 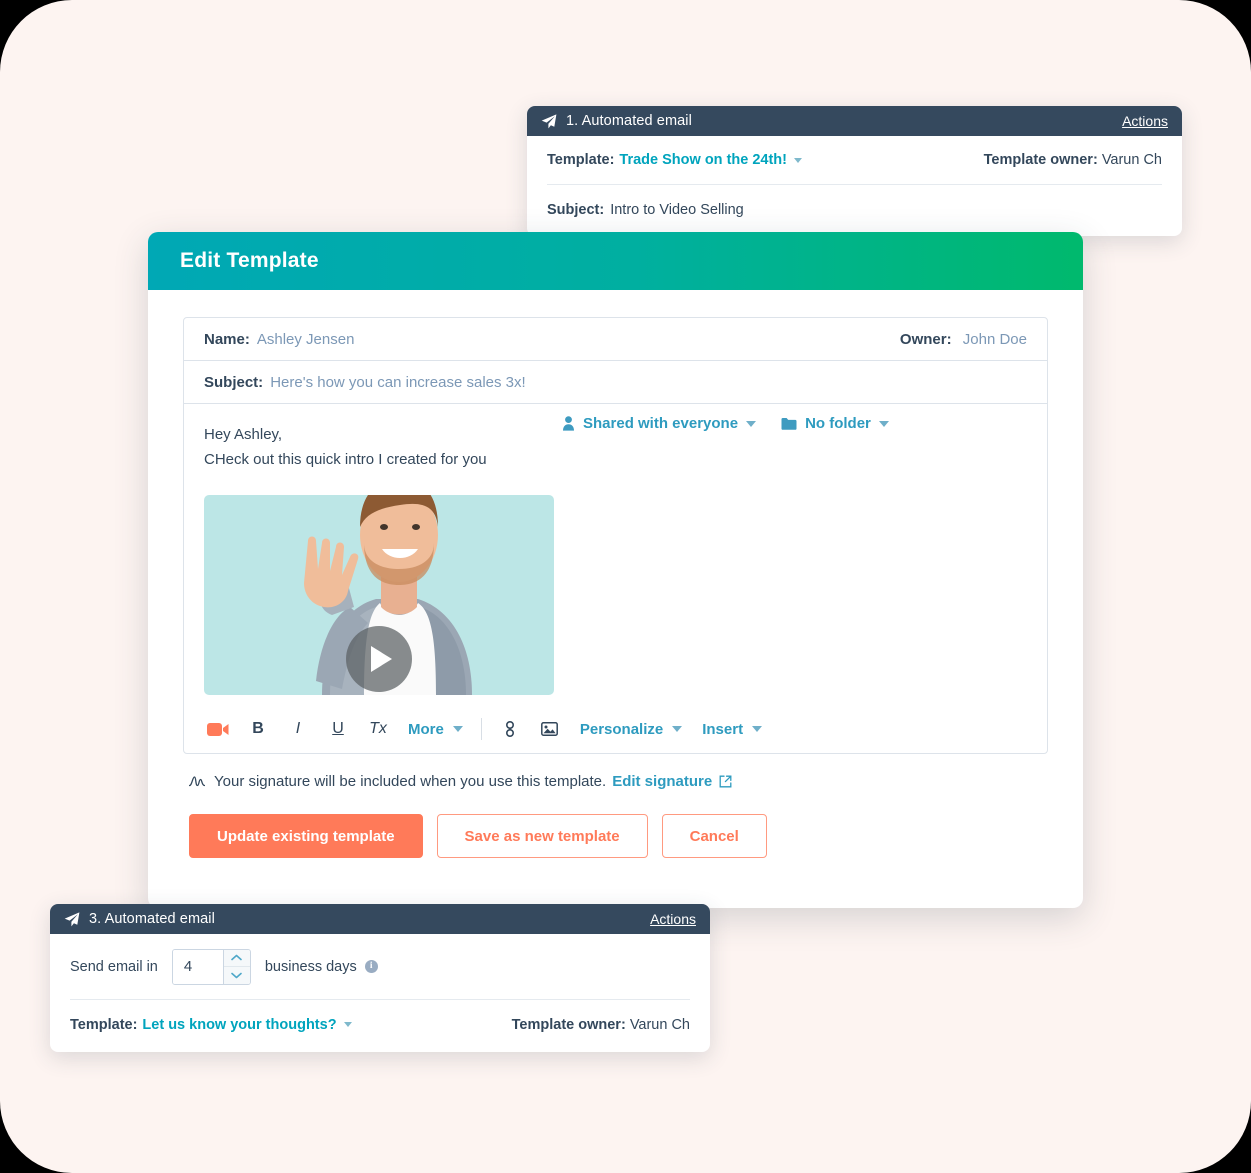 I want to click on link-button, so click(x=510, y=729).